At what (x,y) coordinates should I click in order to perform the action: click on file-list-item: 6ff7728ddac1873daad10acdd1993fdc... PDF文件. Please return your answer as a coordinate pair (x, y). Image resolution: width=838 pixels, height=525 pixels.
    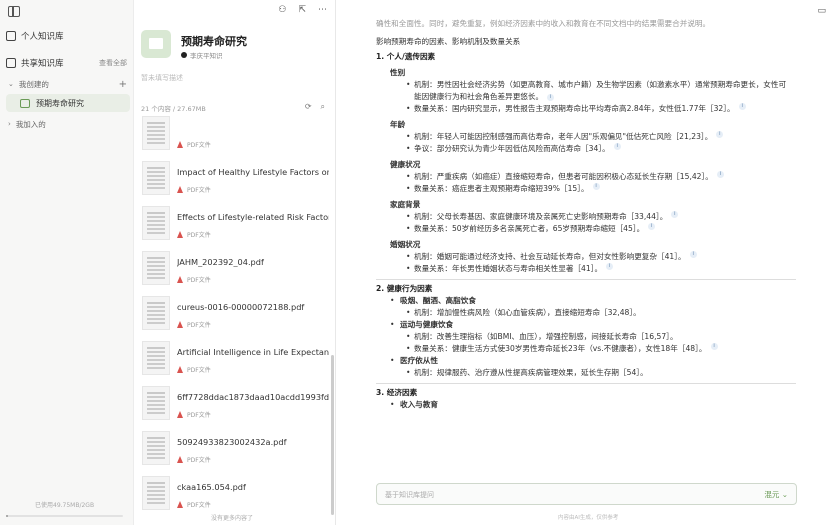
    Looking at the image, I should click on (235, 407).